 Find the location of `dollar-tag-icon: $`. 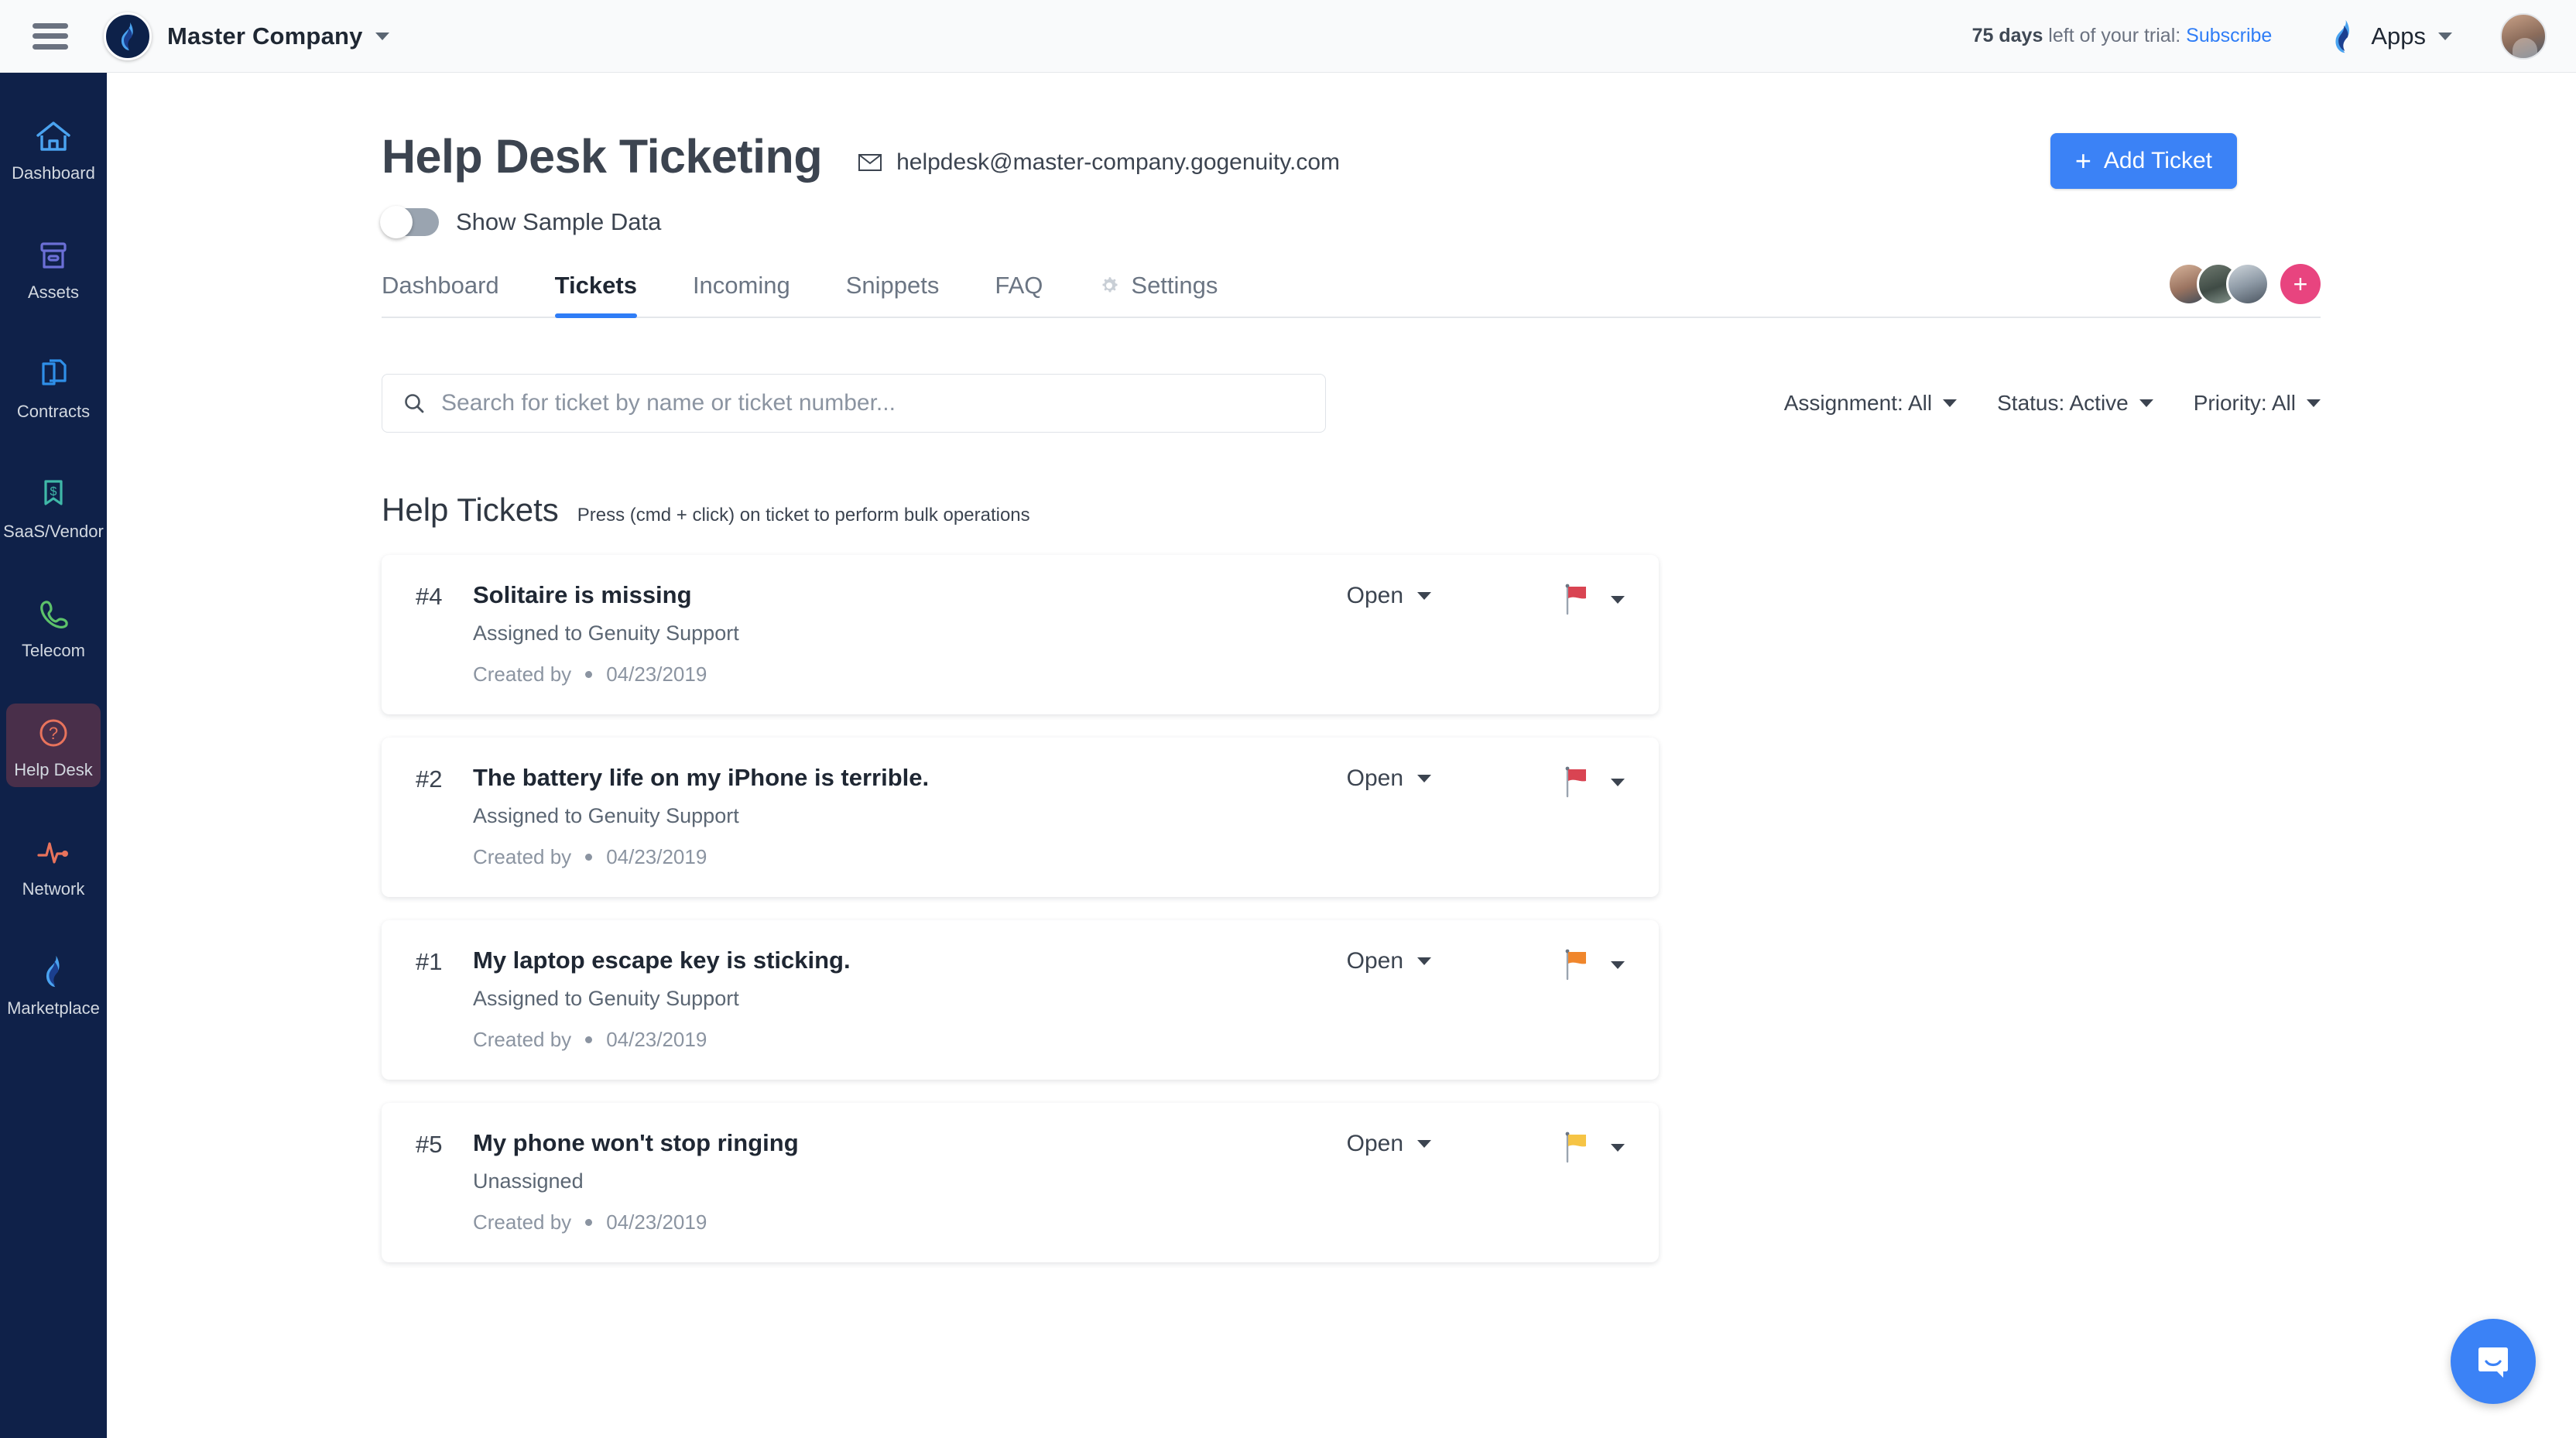

dollar-tag-icon: $ is located at coordinates (54, 494).